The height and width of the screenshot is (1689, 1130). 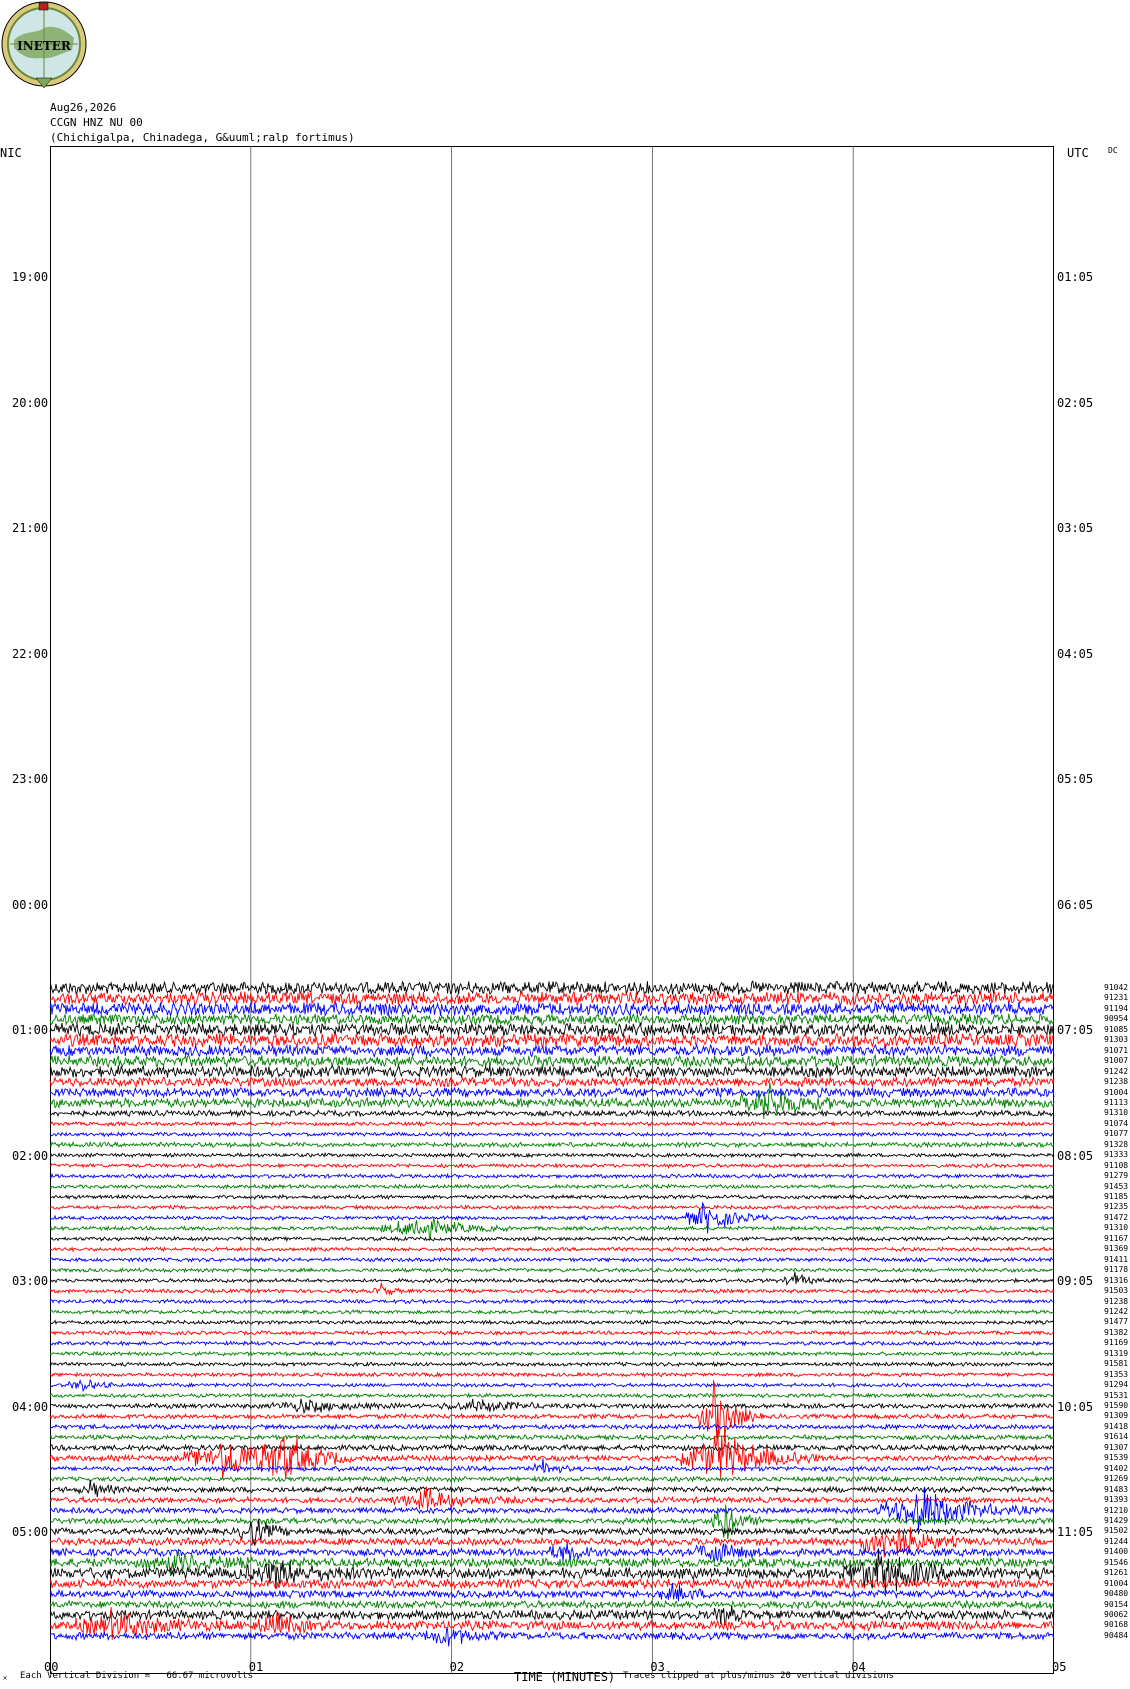 What do you see at coordinates (1116, 1050) in the screenshot?
I see `dc-offset-value: 91071` at bounding box center [1116, 1050].